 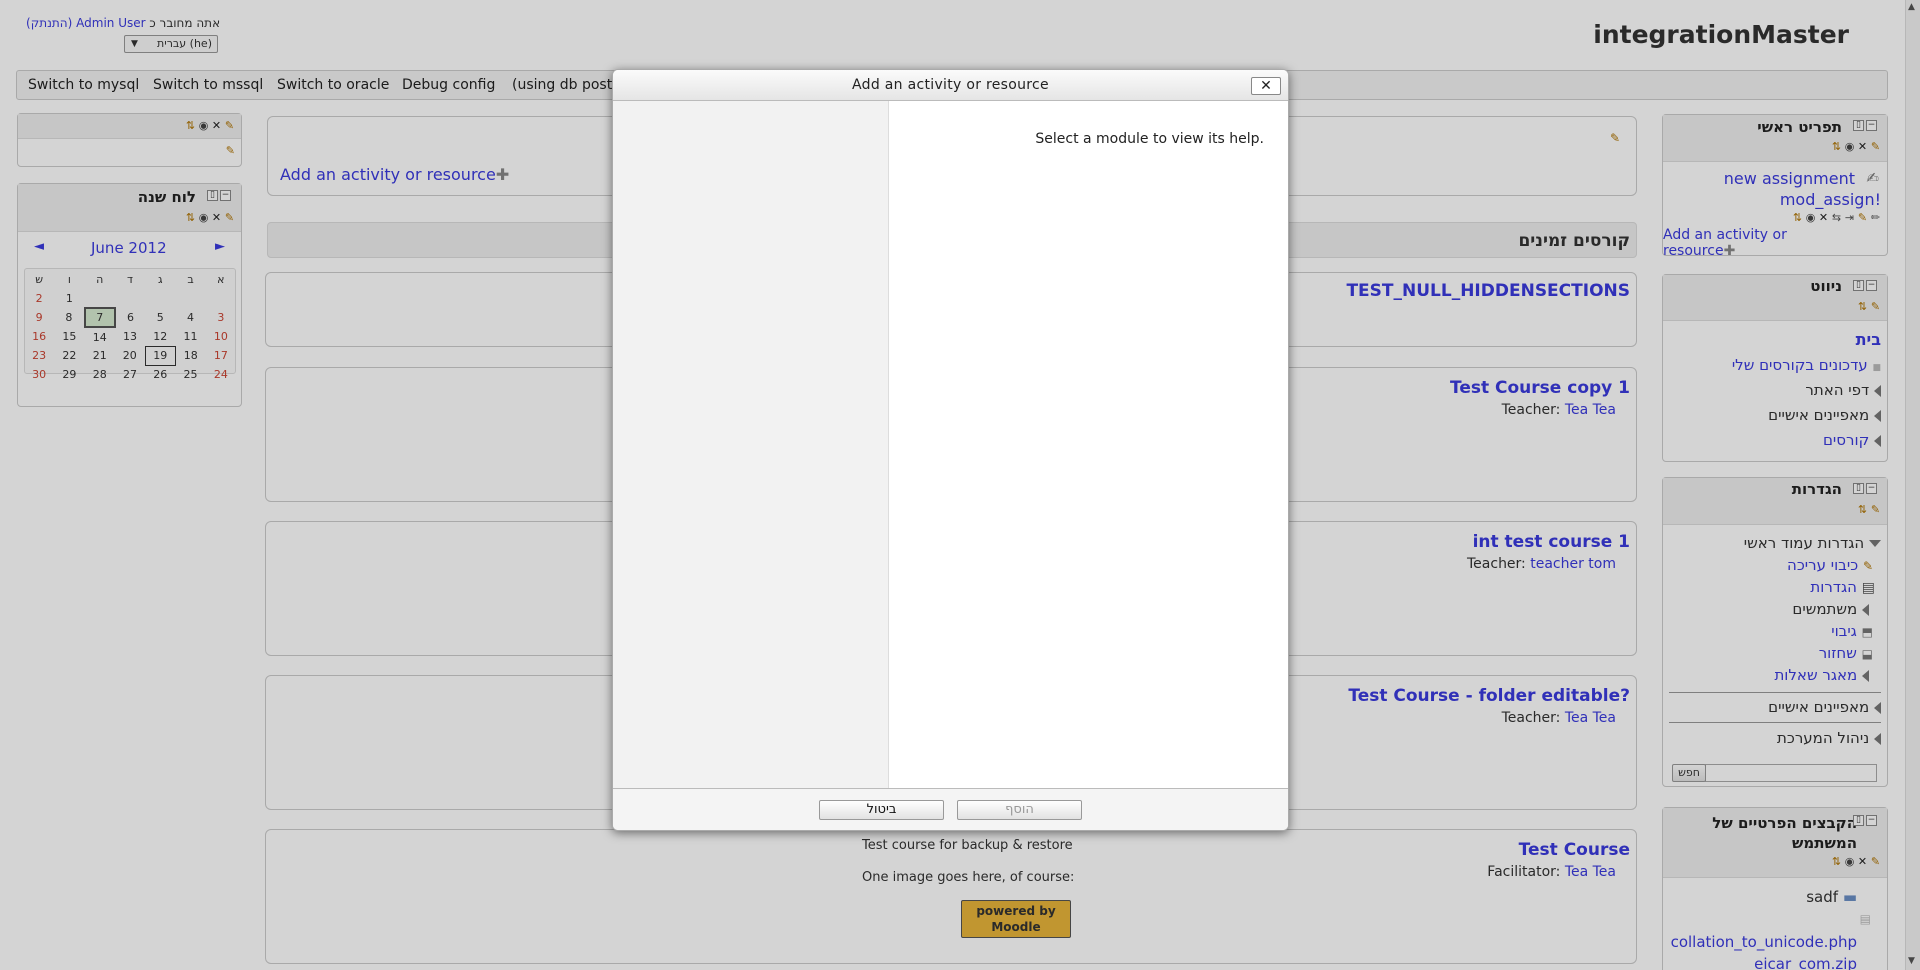 What do you see at coordinates (950, 809) in the screenshot?
I see `dialog-footer: הוסף ביטול` at bounding box center [950, 809].